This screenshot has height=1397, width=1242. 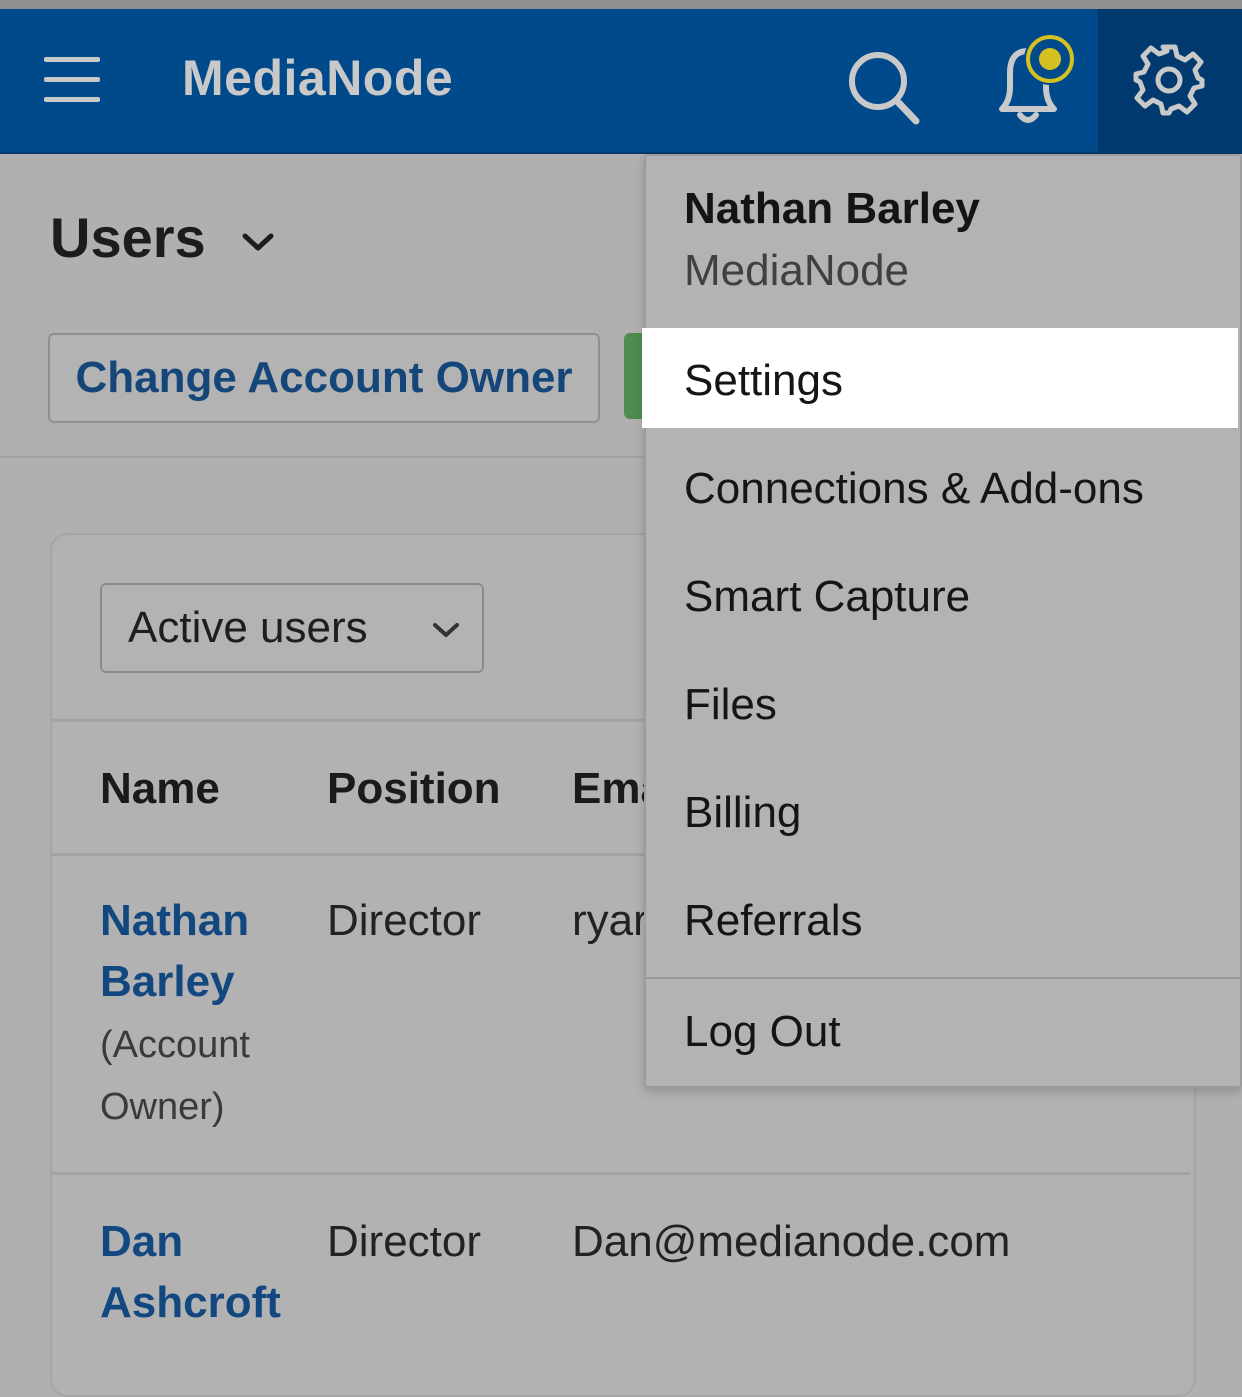 What do you see at coordinates (1038, 79) in the screenshot?
I see `notification-bell-icon` at bounding box center [1038, 79].